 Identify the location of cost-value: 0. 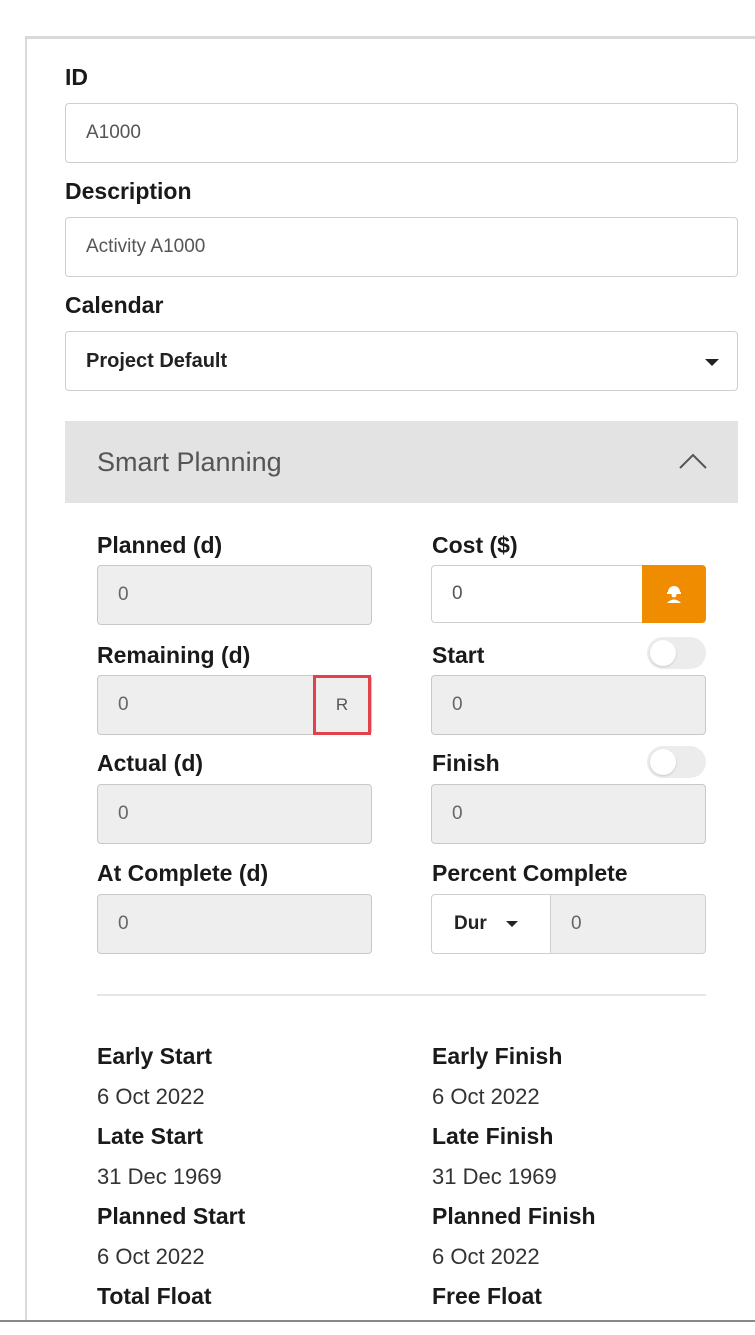
(457, 593).